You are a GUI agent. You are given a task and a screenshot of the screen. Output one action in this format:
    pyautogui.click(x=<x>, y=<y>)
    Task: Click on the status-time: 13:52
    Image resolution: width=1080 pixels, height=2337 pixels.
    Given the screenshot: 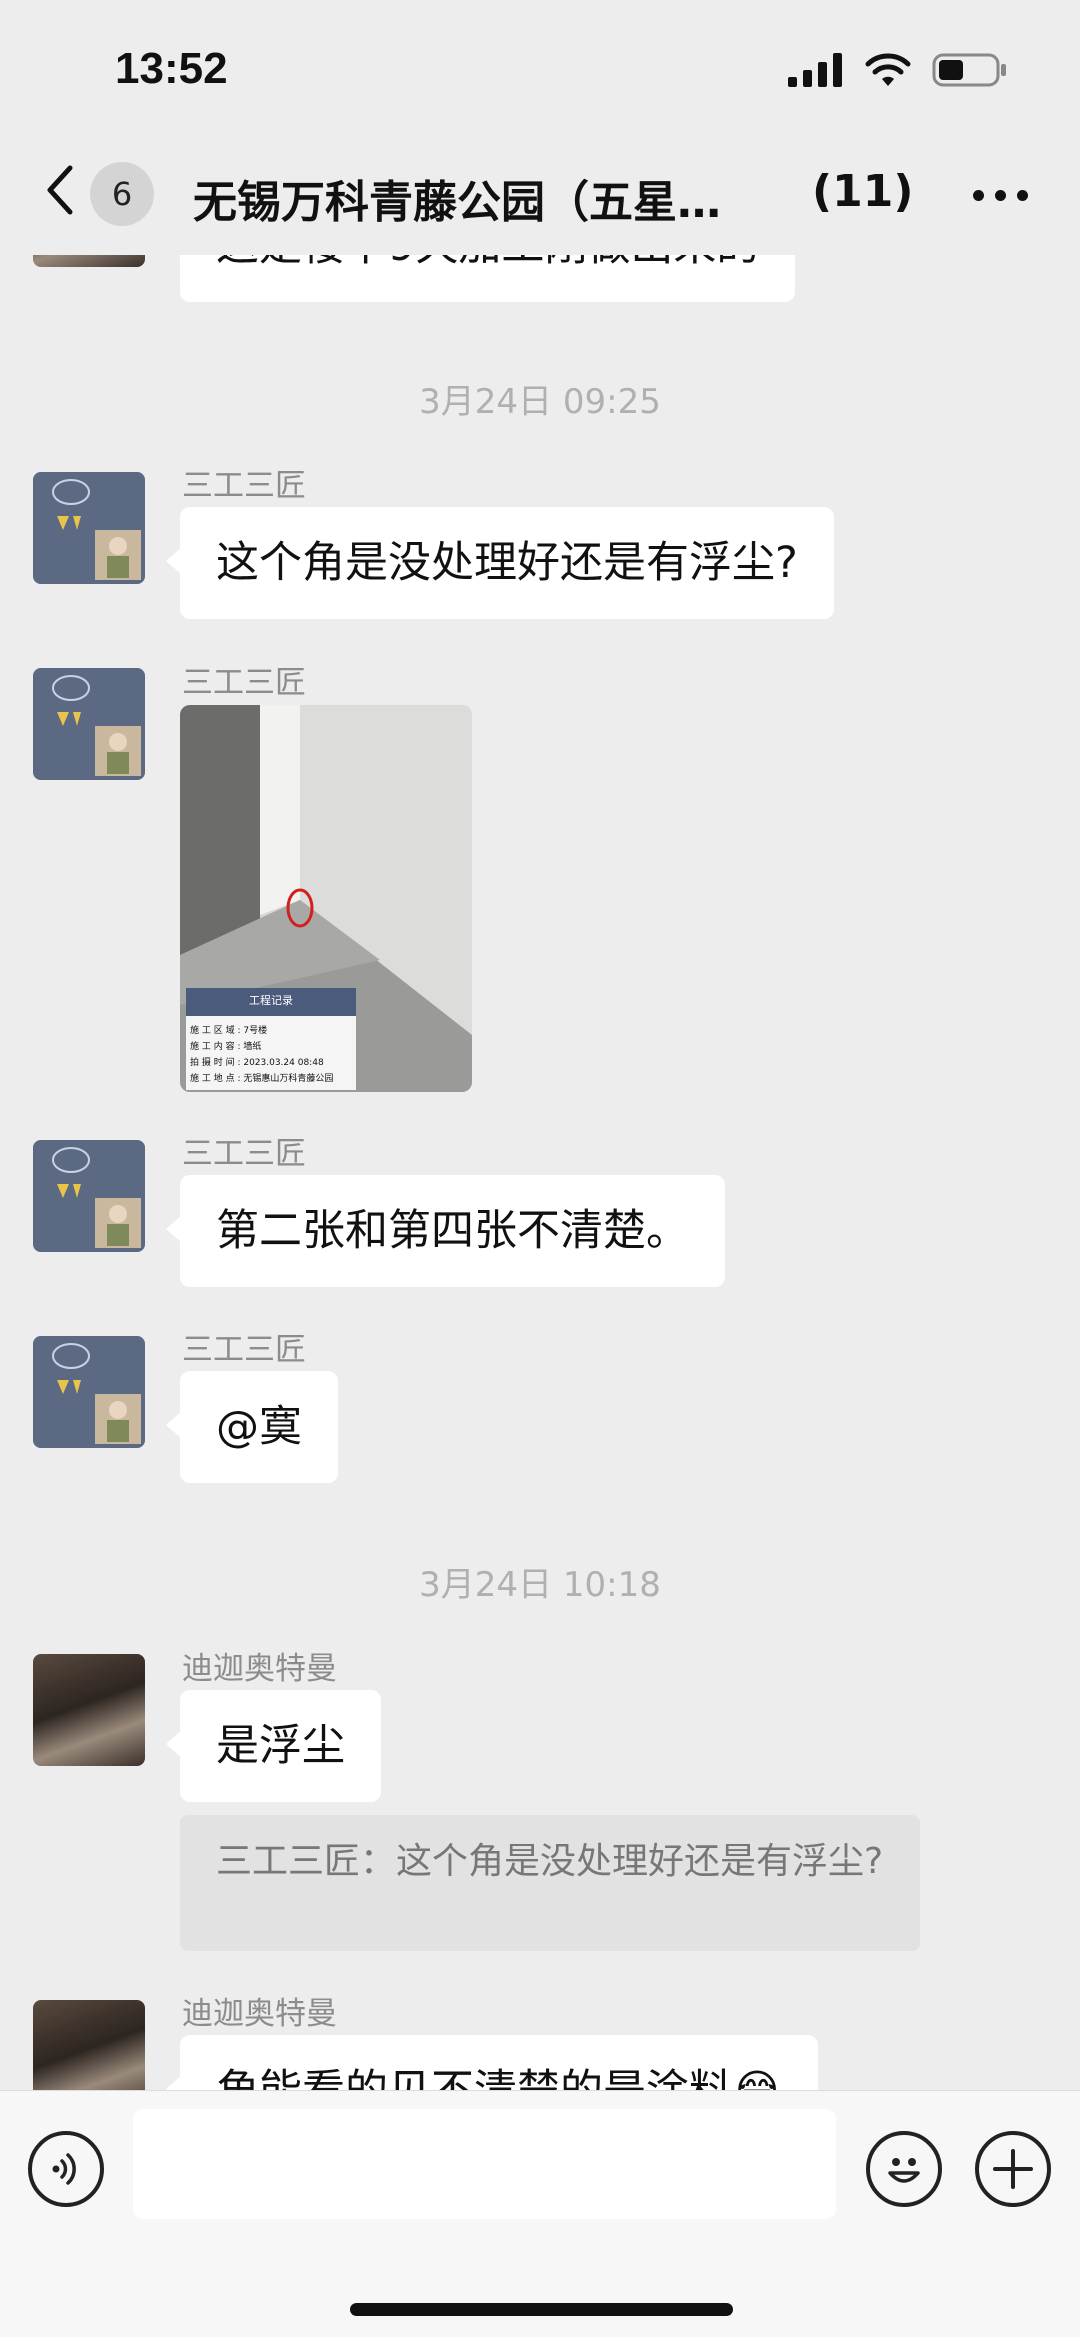 What is the action you would take?
    pyautogui.click(x=171, y=68)
    